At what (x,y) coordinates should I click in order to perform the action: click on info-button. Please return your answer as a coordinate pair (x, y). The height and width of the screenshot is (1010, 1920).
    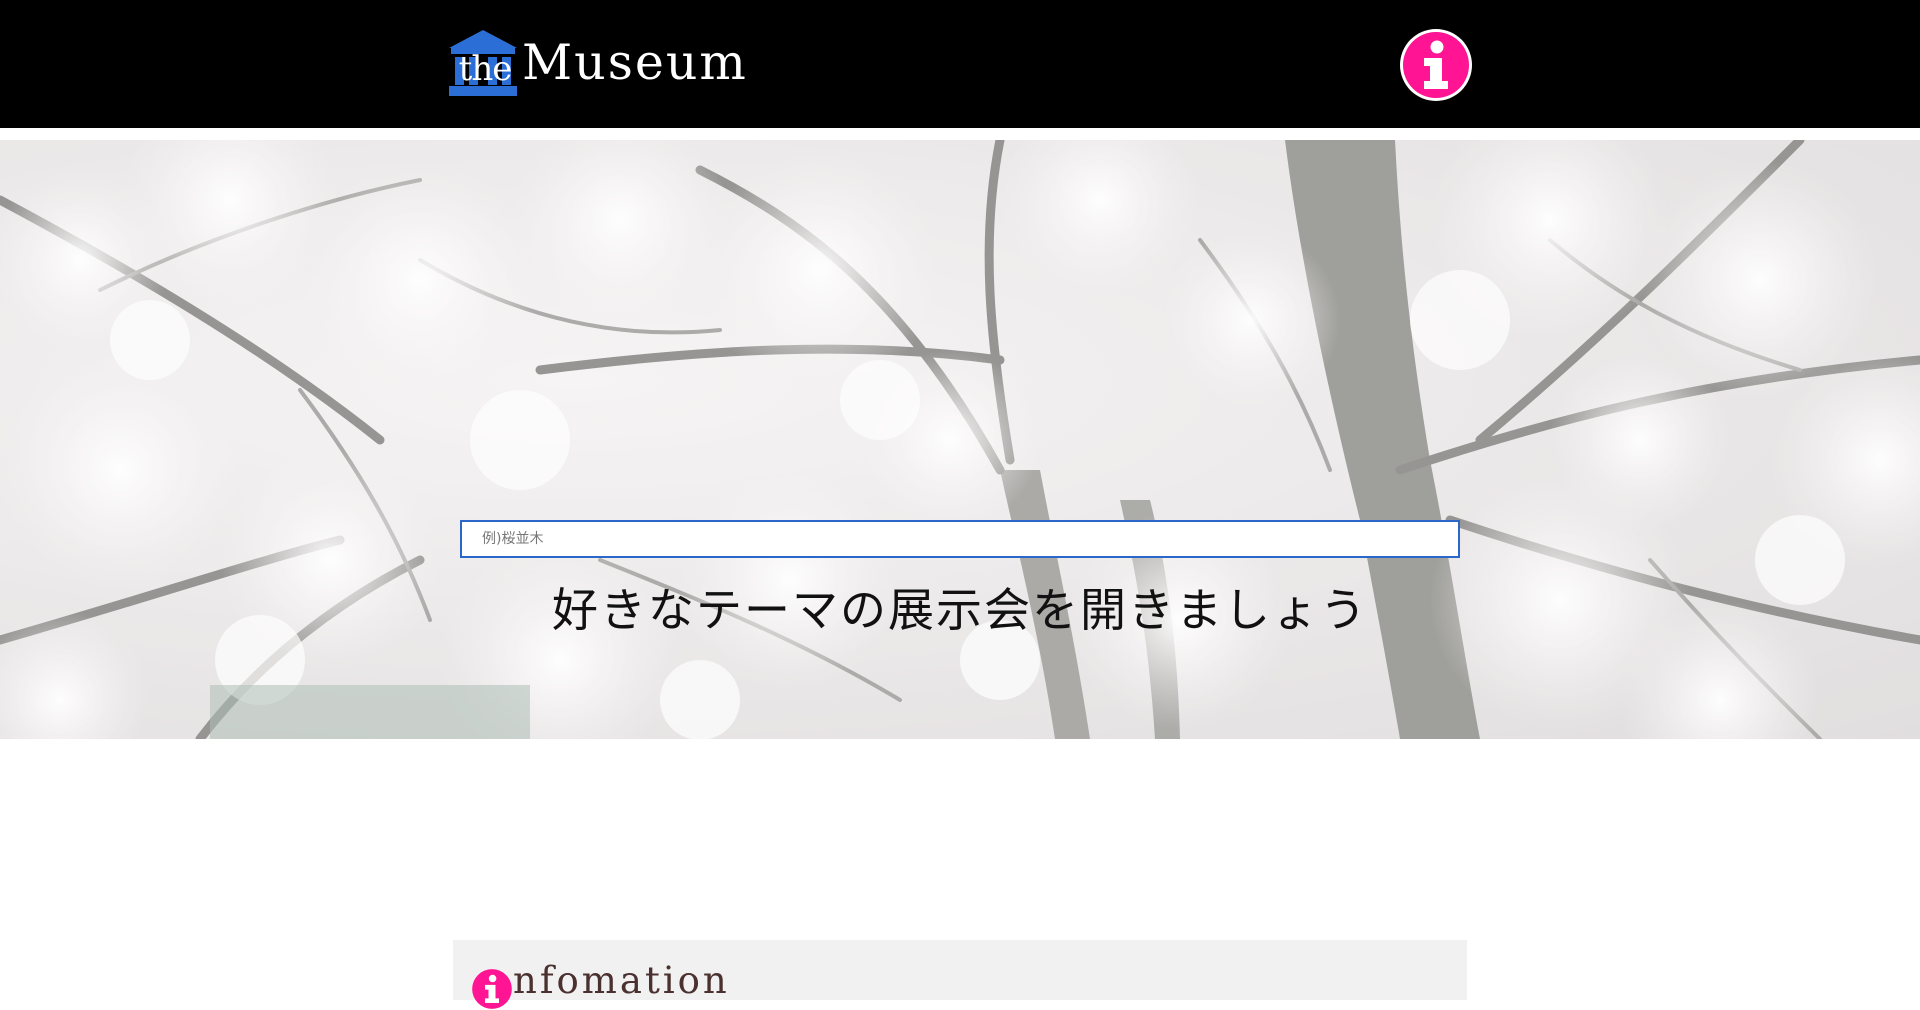
    Looking at the image, I should click on (1436, 65).